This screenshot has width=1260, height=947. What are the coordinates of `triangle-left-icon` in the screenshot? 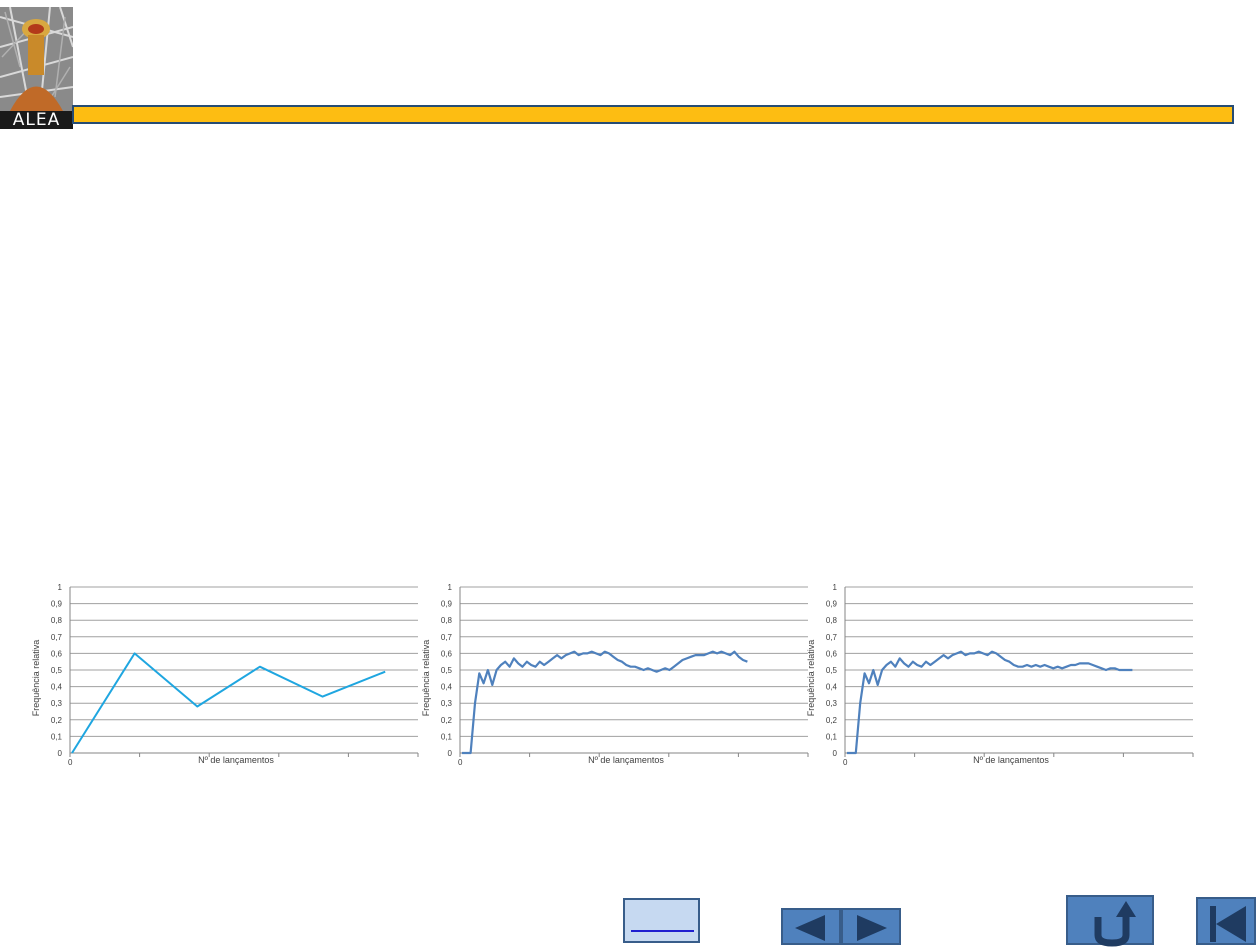 It's located at (810, 928).